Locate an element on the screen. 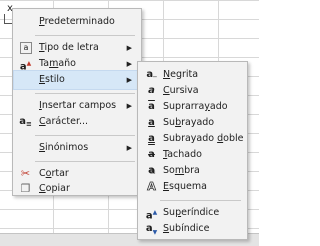 The image size is (320, 246). menu-item-predeterminado: Predeterminado is located at coordinates (77, 22).